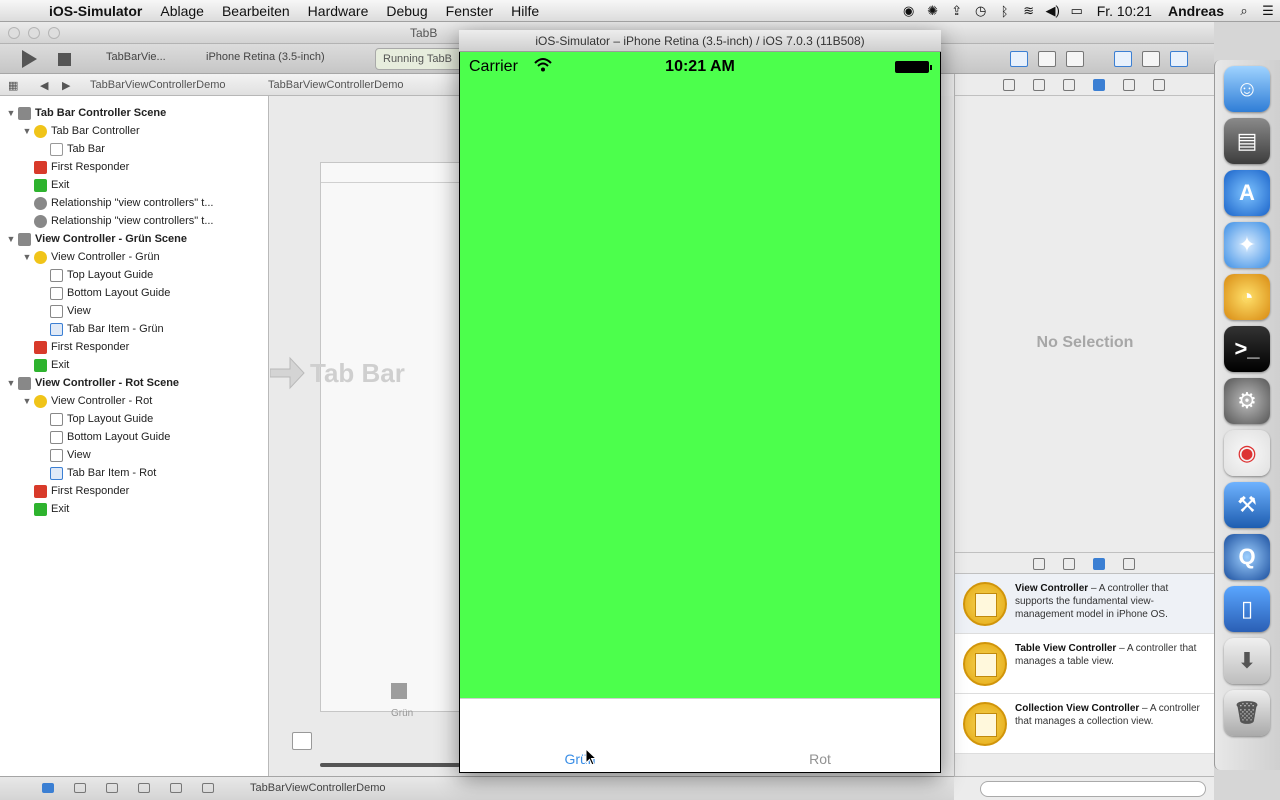 The image size is (1280, 800). What do you see at coordinates (1099, 564) in the screenshot?
I see `object-library-icon` at bounding box center [1099, 564].